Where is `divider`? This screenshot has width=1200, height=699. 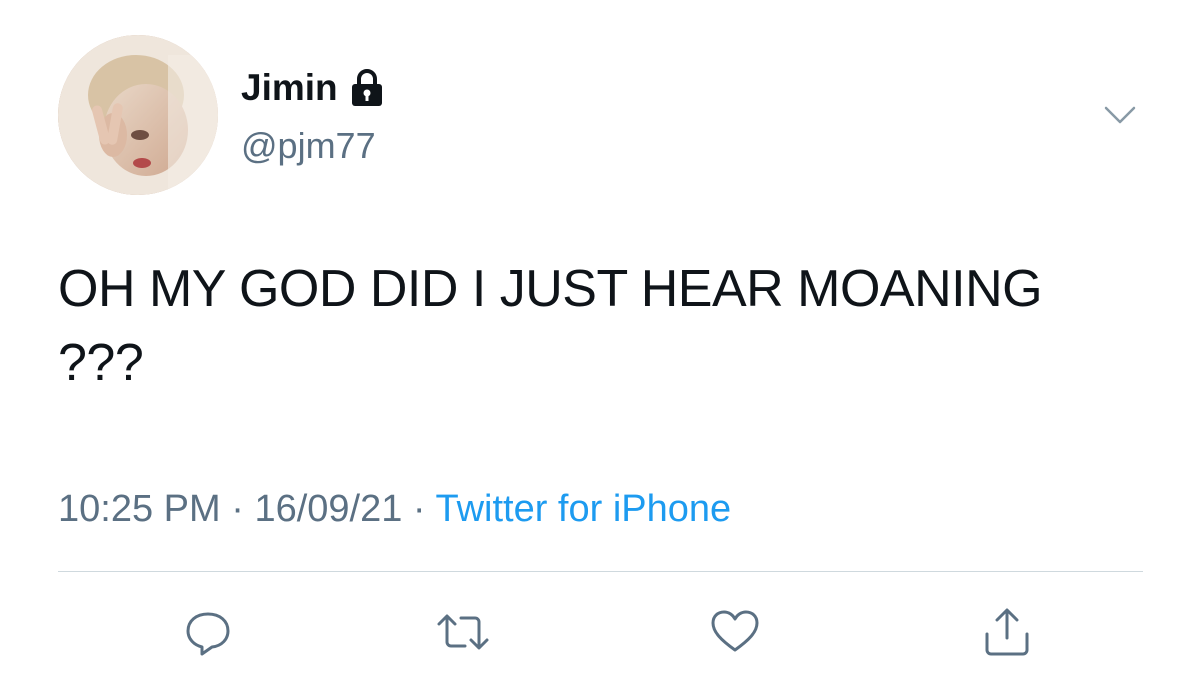
divider is located at coordinates (600, 571).